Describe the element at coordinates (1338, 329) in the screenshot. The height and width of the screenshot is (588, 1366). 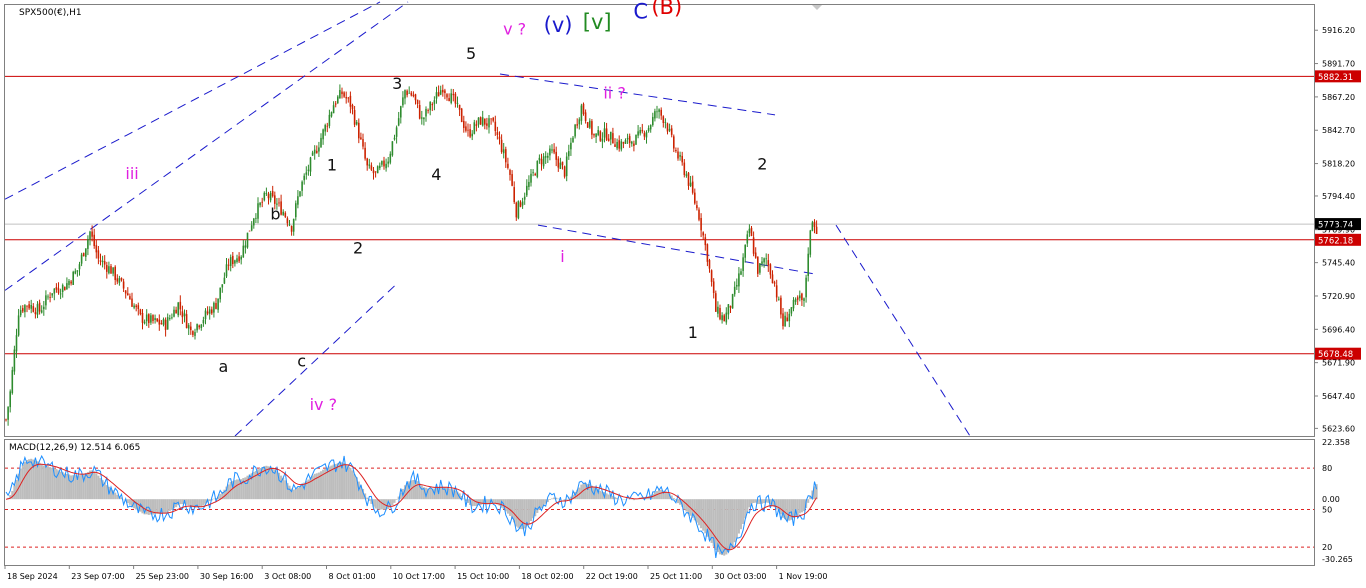
I see `price-axis-tick-label: 5696.40` at that location.